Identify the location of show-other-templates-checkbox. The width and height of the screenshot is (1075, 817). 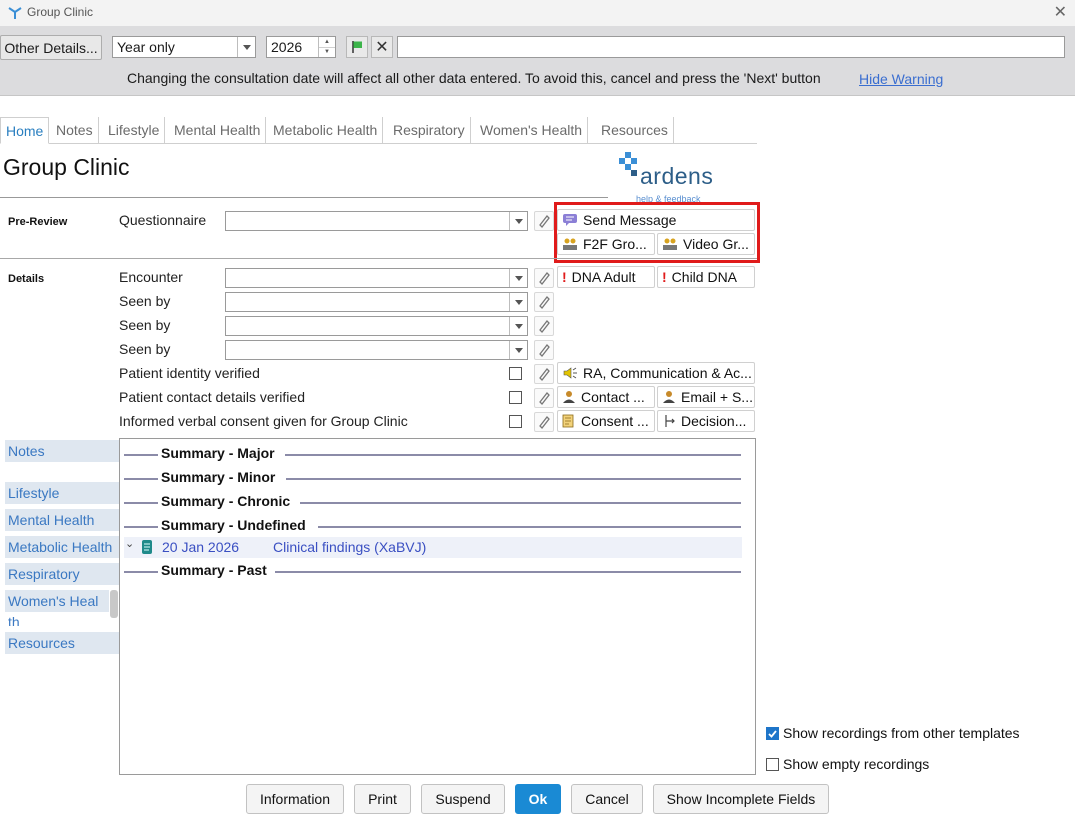
(772, 733).